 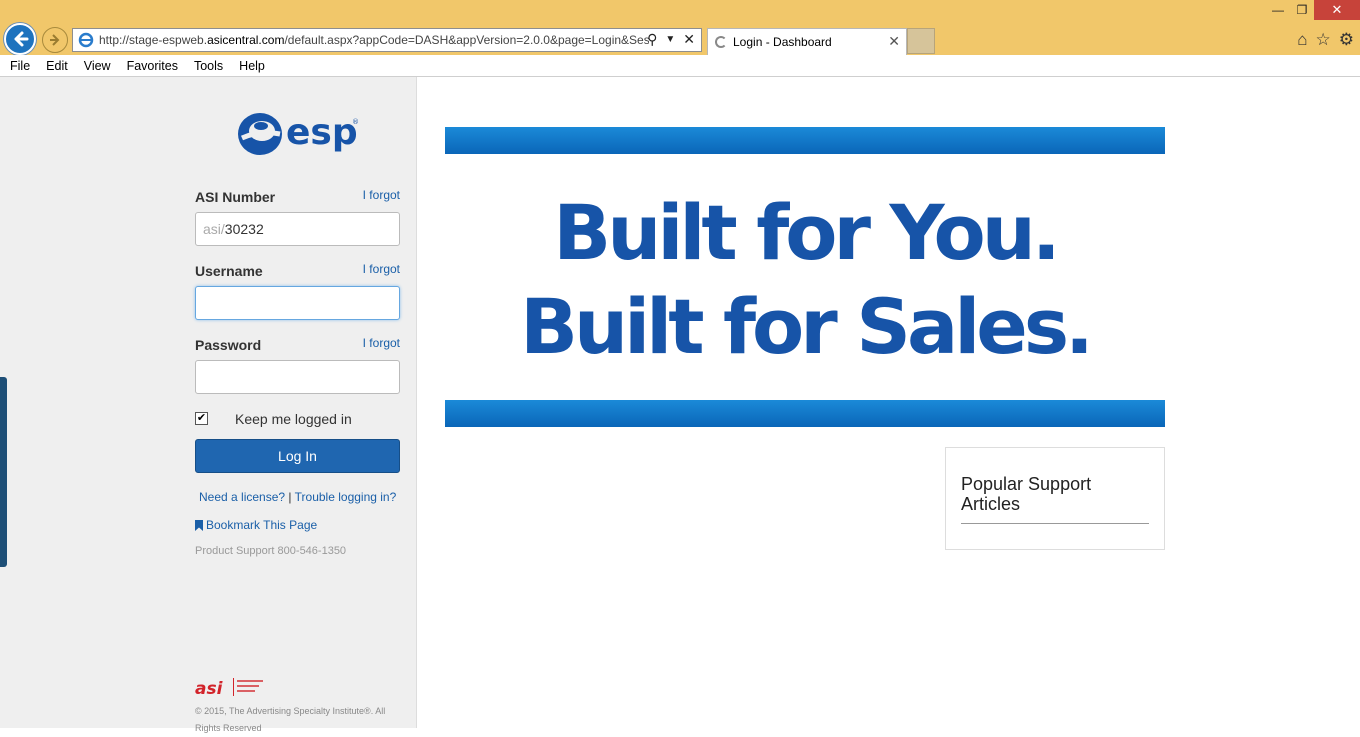 I want to click on asi-logo: asi, so click(x=229, y=688).